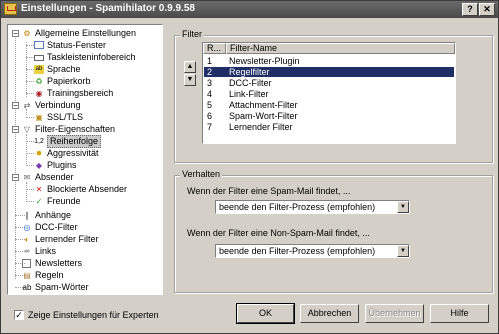 This screenshot has height=334, width=499. What do you see at coordinates (39, 117) in the screenshot?
I see `lock-icon: ▣` at bounding box center [39, 117].